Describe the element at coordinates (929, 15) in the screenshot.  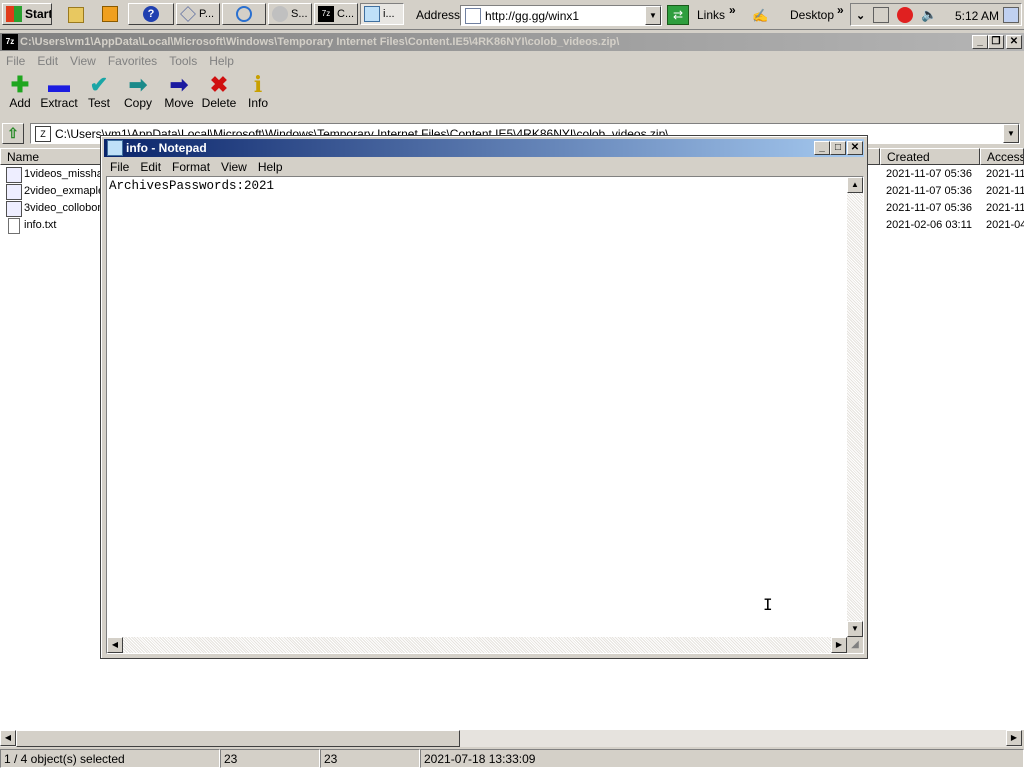
I see `volume-icon: 🔈` at that location.